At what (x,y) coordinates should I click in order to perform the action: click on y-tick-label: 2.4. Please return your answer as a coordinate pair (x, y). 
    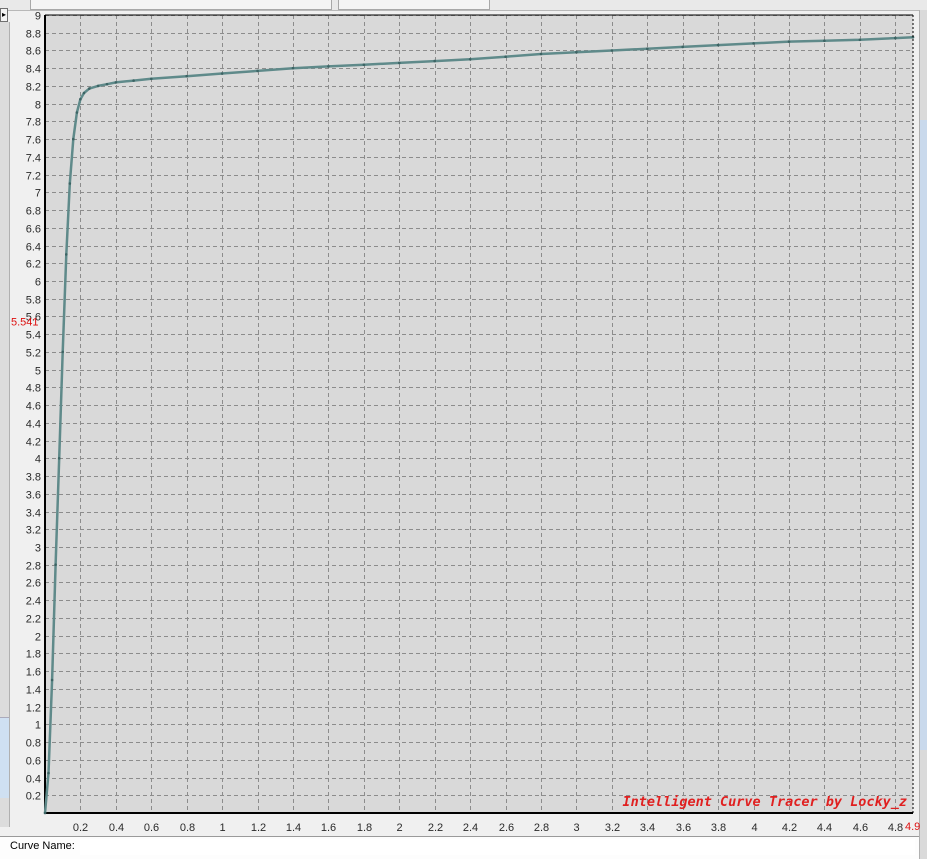
    Looking at the image, I should click on (33, 602).